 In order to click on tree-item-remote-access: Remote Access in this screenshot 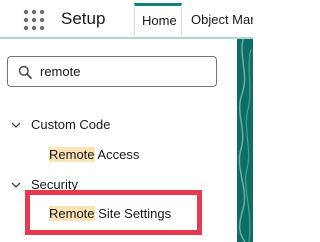, I will do `click(118, 155)`.